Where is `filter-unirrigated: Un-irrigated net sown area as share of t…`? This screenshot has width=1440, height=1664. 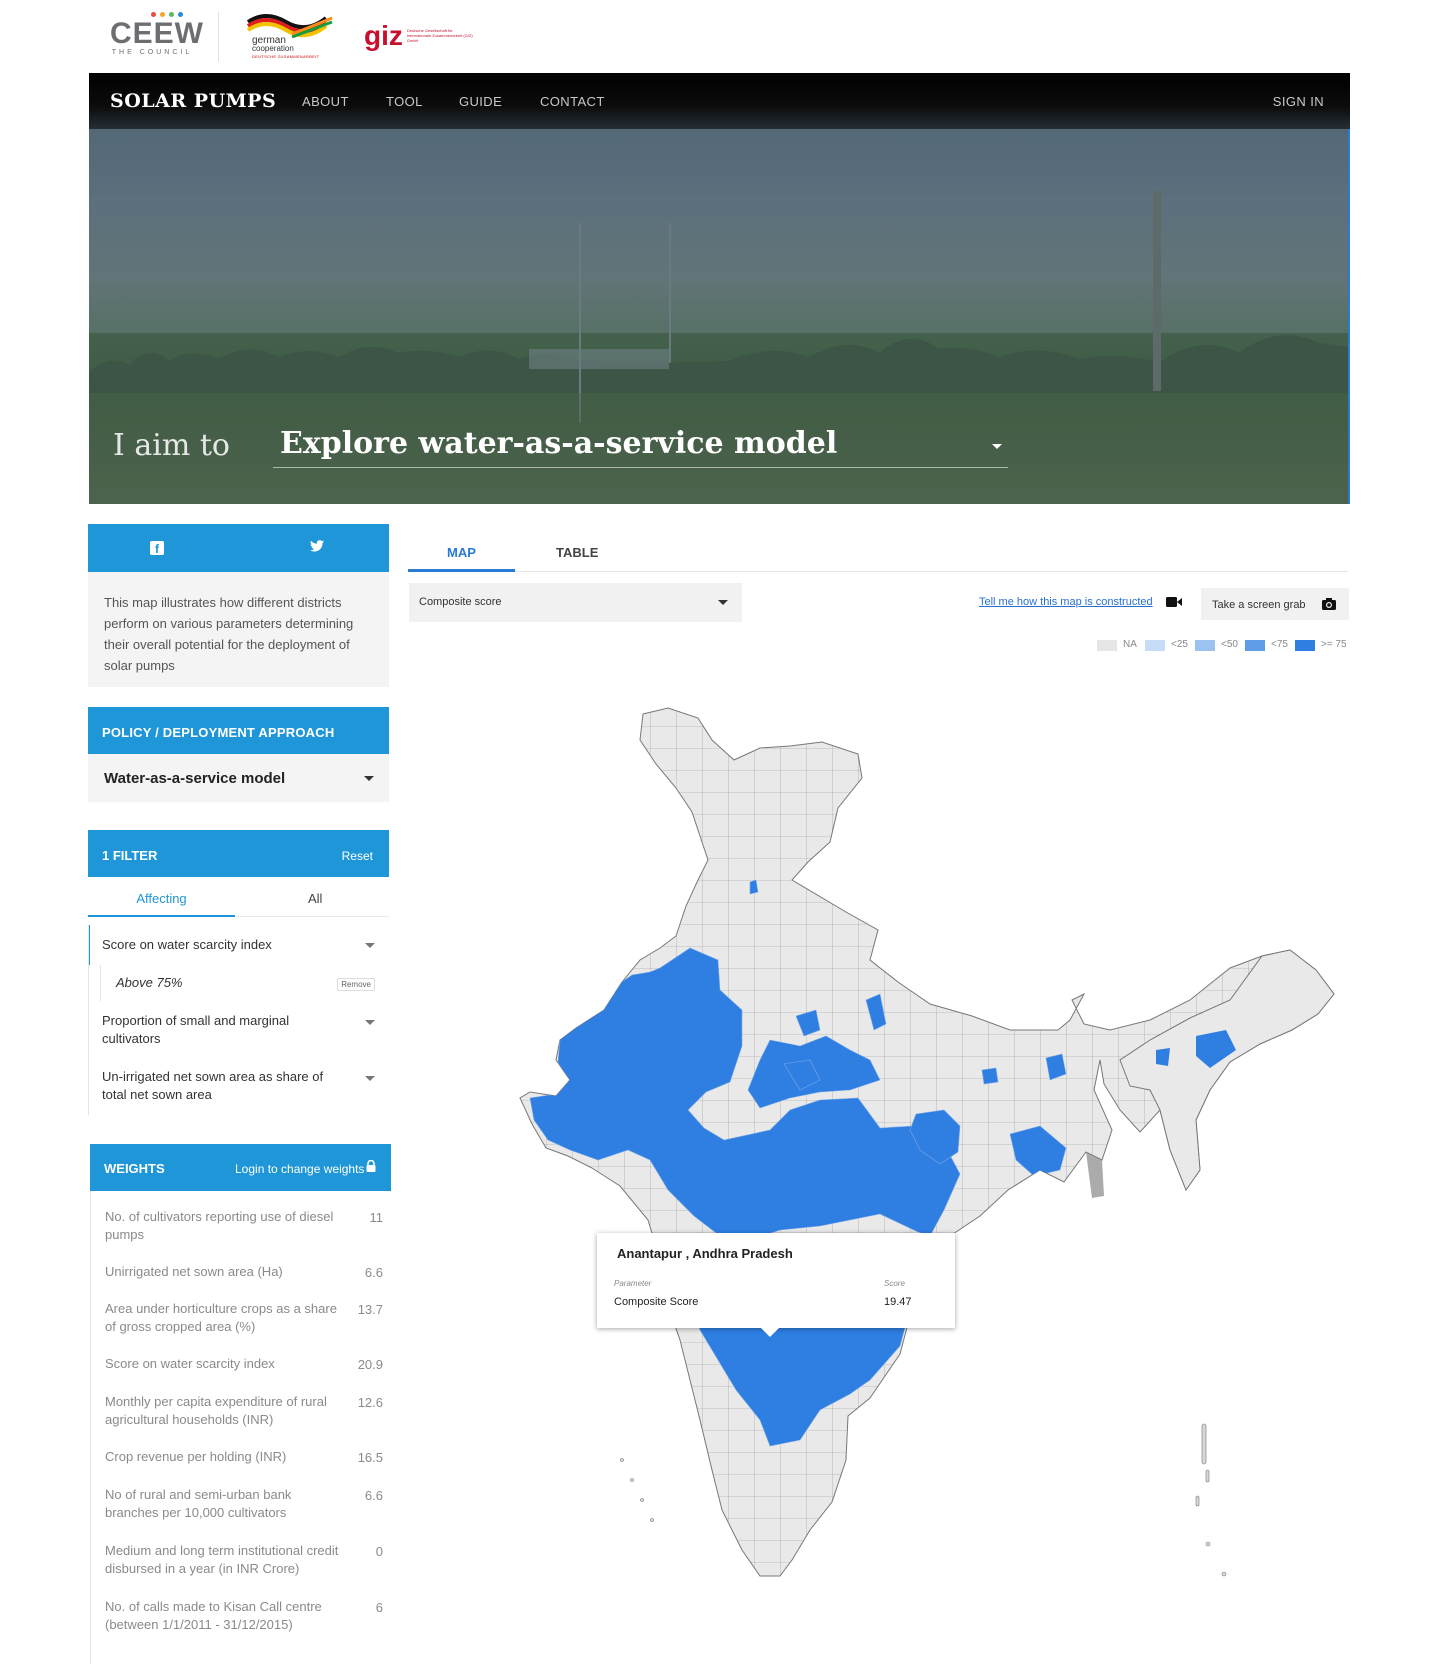
filter-unirrigated: Un-irrigated net sown area as share of t… is located at coordinates (238, 1091).